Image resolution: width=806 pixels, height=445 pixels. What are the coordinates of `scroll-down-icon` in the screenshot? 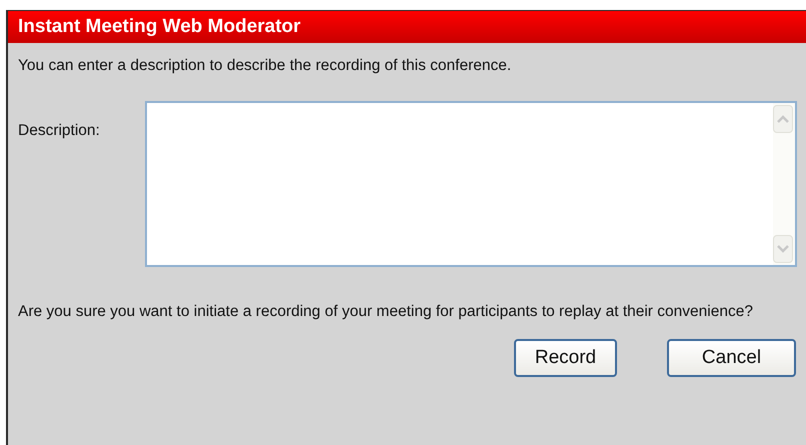 It's located at (783, 249).